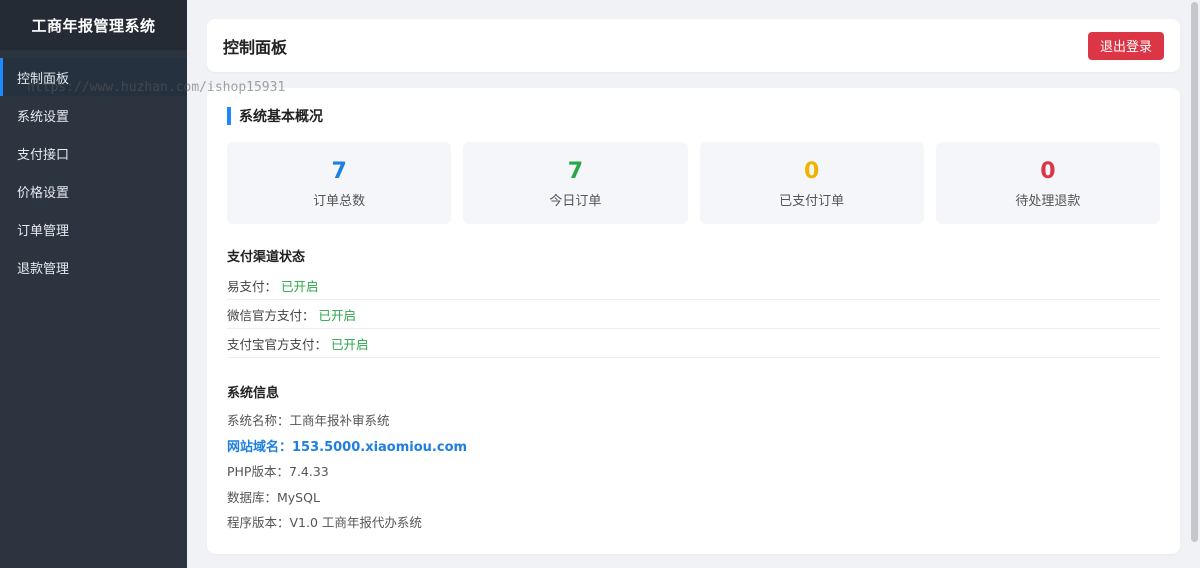 The image size is (1200, 568). What do you see at coordinates (575, 201) in the screenshot?
I see `stat-label: 今日订单` at bounding box center [575, 201].